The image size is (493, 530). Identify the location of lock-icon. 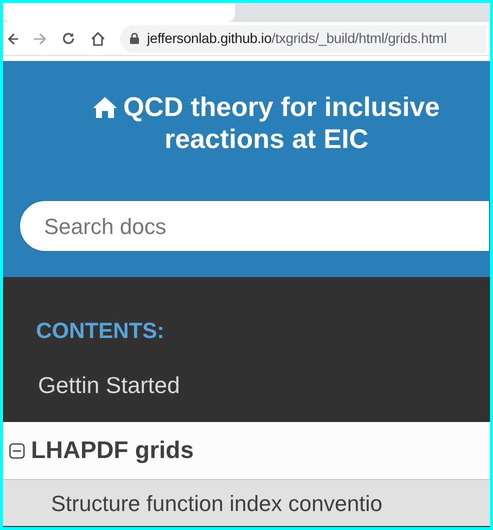
(134, 38).